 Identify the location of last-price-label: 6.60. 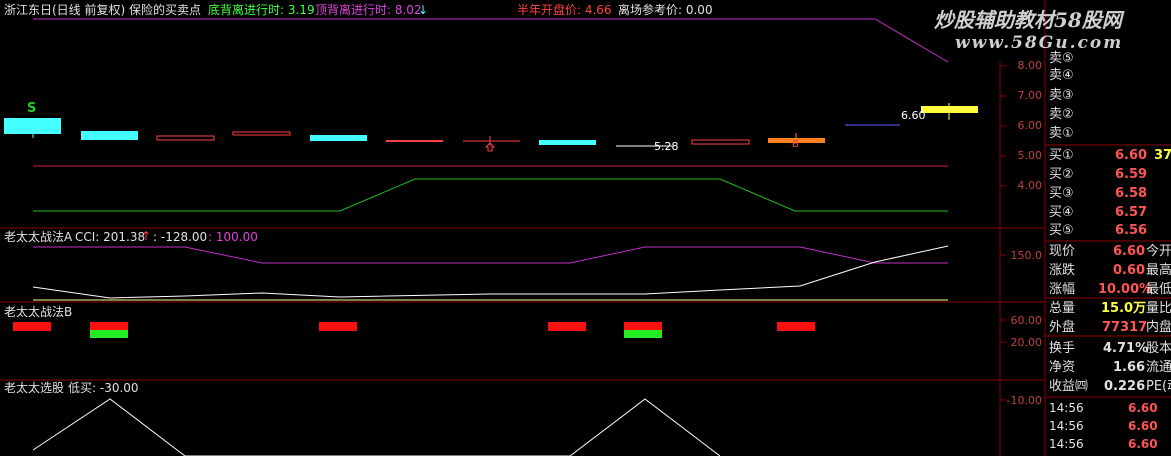
(913, 115).